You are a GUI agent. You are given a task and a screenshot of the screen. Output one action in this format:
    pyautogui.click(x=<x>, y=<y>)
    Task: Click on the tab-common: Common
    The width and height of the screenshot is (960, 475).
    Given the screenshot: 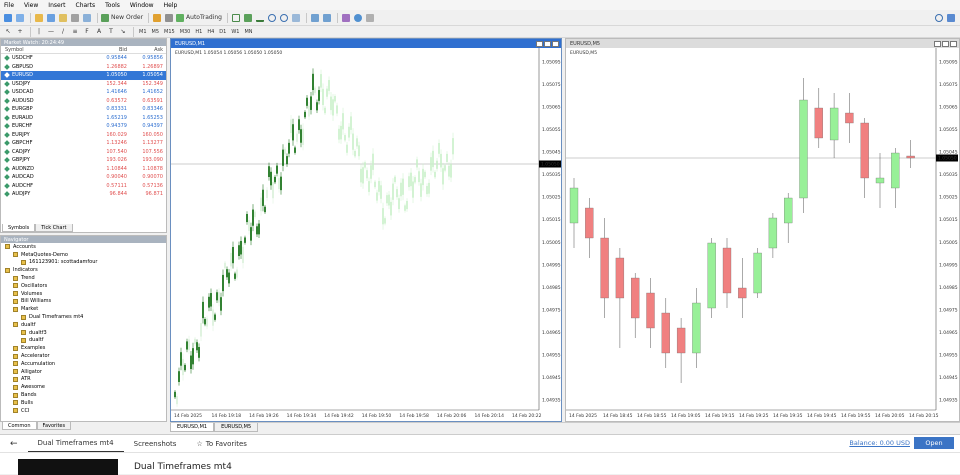 What is the action you would take?
    pyautogui.click(x=19, y=426)
    